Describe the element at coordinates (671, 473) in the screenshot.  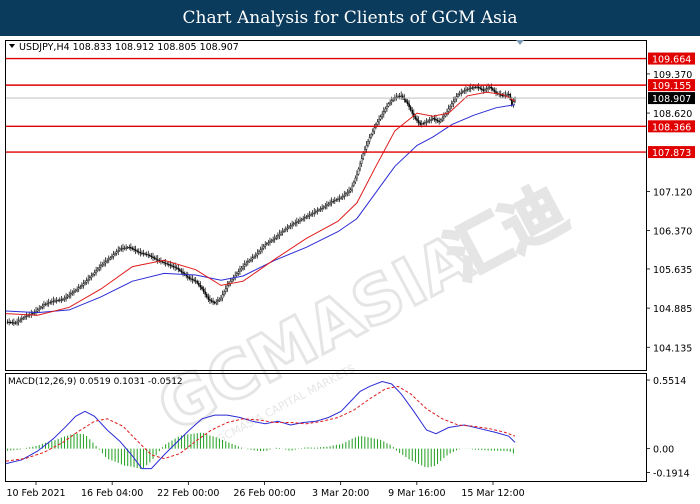
I see `macd-tick-label: -0.1914` at that location.